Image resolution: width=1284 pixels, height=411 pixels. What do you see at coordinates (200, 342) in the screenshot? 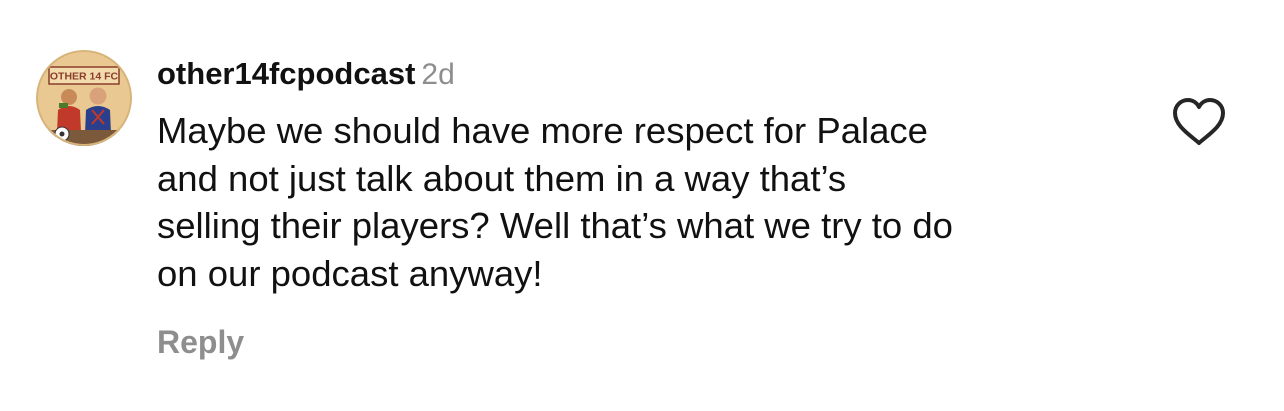
I see `reply-button: Reply` at bounding box center [200, 342].